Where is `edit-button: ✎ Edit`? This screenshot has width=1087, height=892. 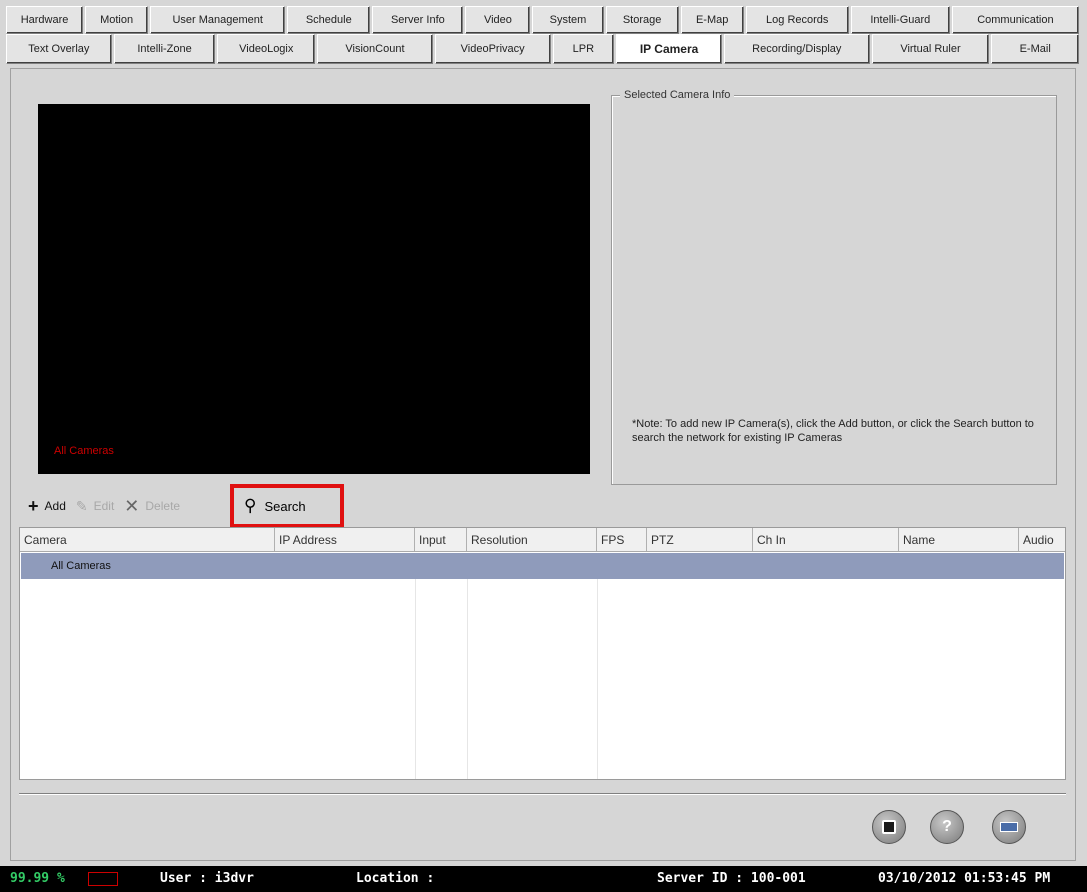
edit-button: ✎ Edit is located at coordinates (95, 506).